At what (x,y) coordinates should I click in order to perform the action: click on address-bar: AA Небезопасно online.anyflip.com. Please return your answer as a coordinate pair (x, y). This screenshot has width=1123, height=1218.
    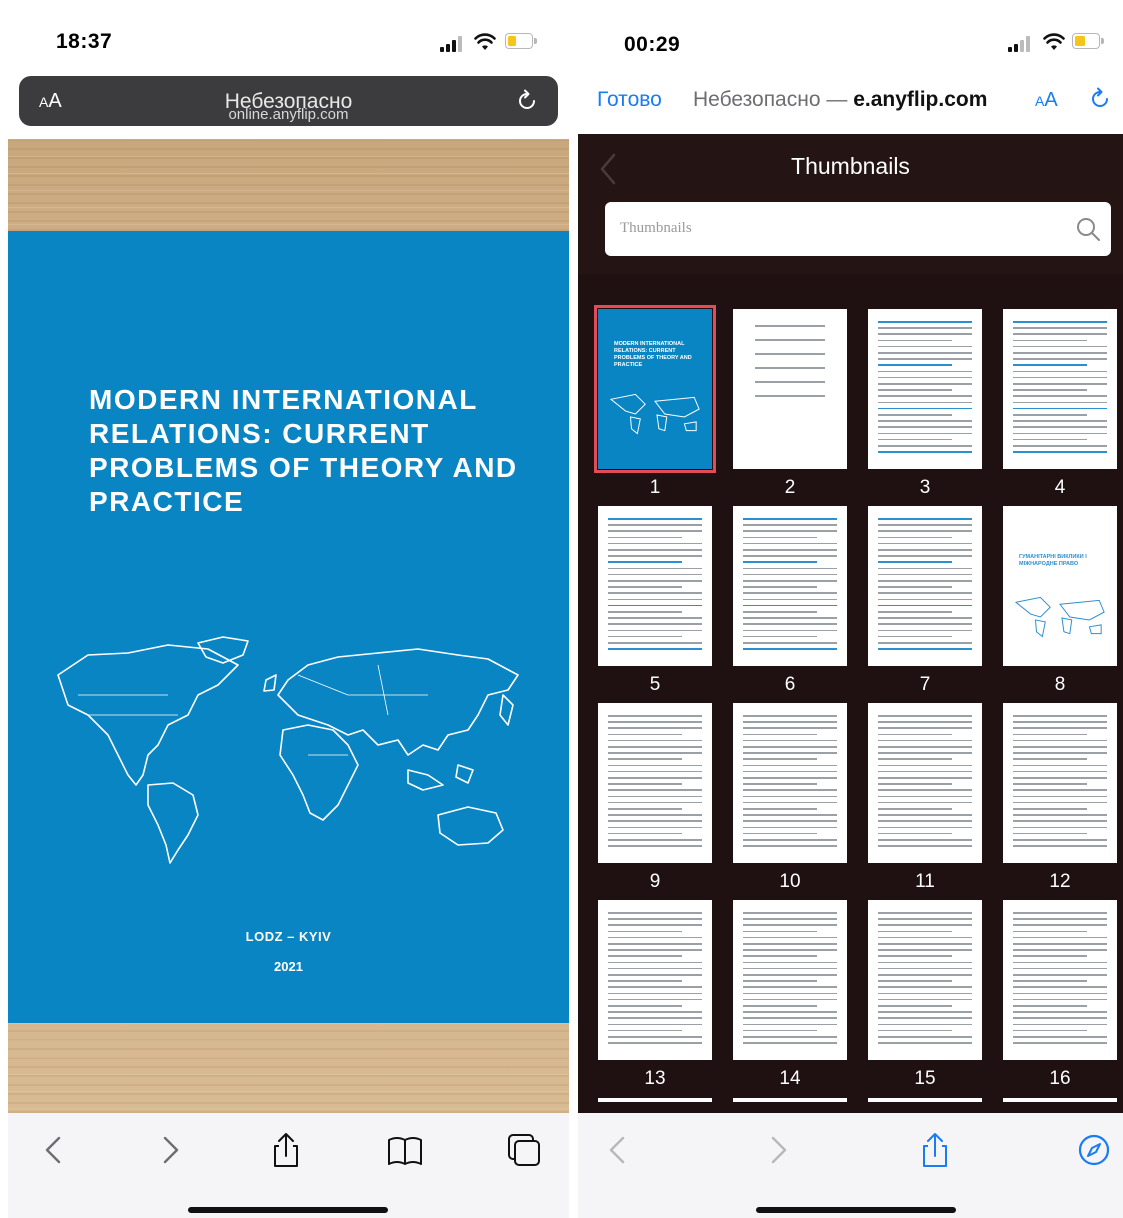
    Looking at the image, I should click on (288, 101).